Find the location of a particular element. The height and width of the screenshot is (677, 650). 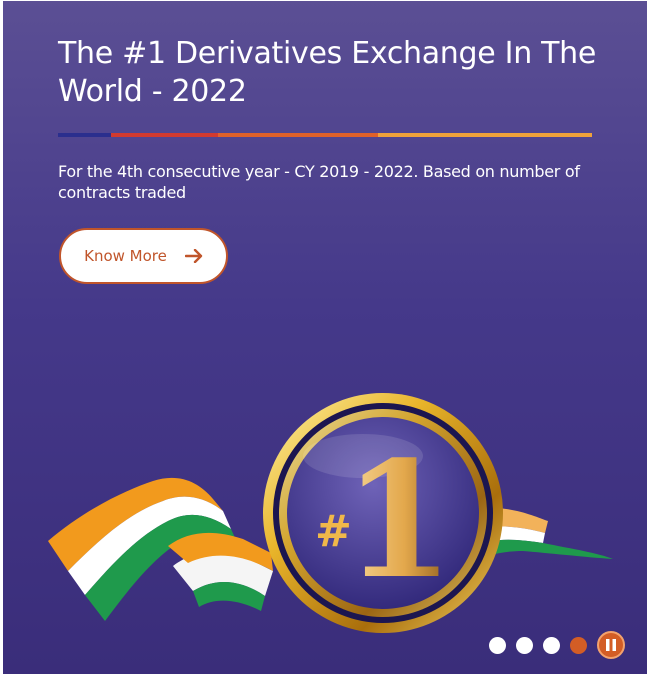

medal: 1 # is located at coordinates (383, 513).